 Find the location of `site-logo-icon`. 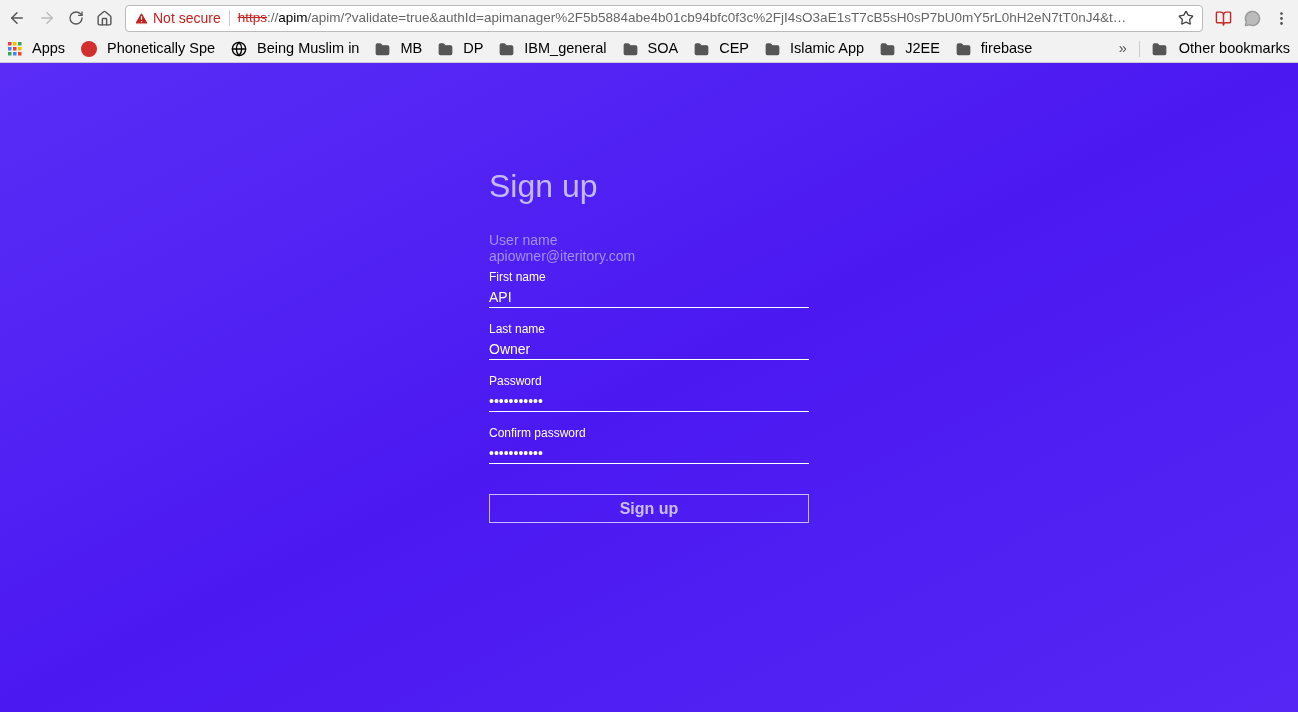

site-logo-icon is located at coordinates (89, 49).